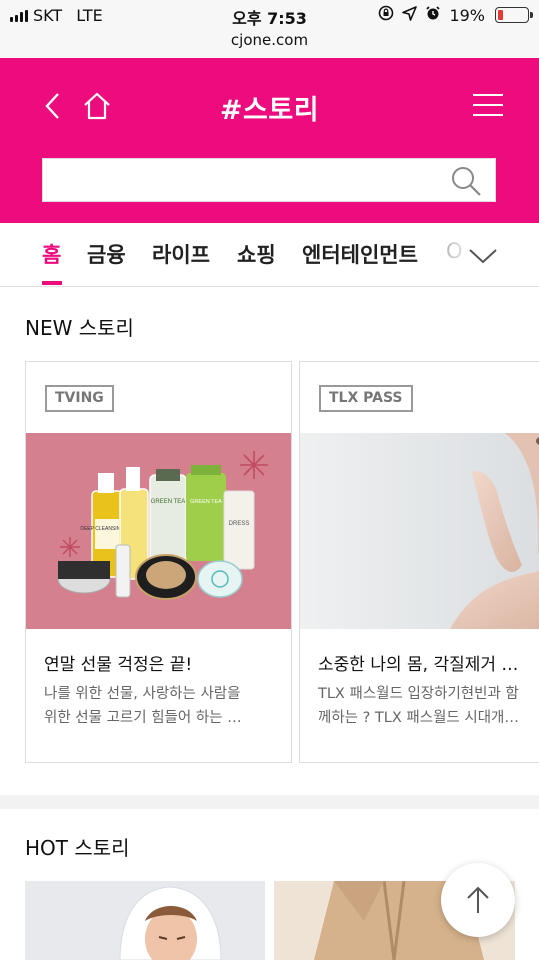 The image size is (539, 960). Describe the element at coordinates (269, 15) in the screenshot. I see `status-bar: SKT LTE 오후 7:53 19%` at that location.